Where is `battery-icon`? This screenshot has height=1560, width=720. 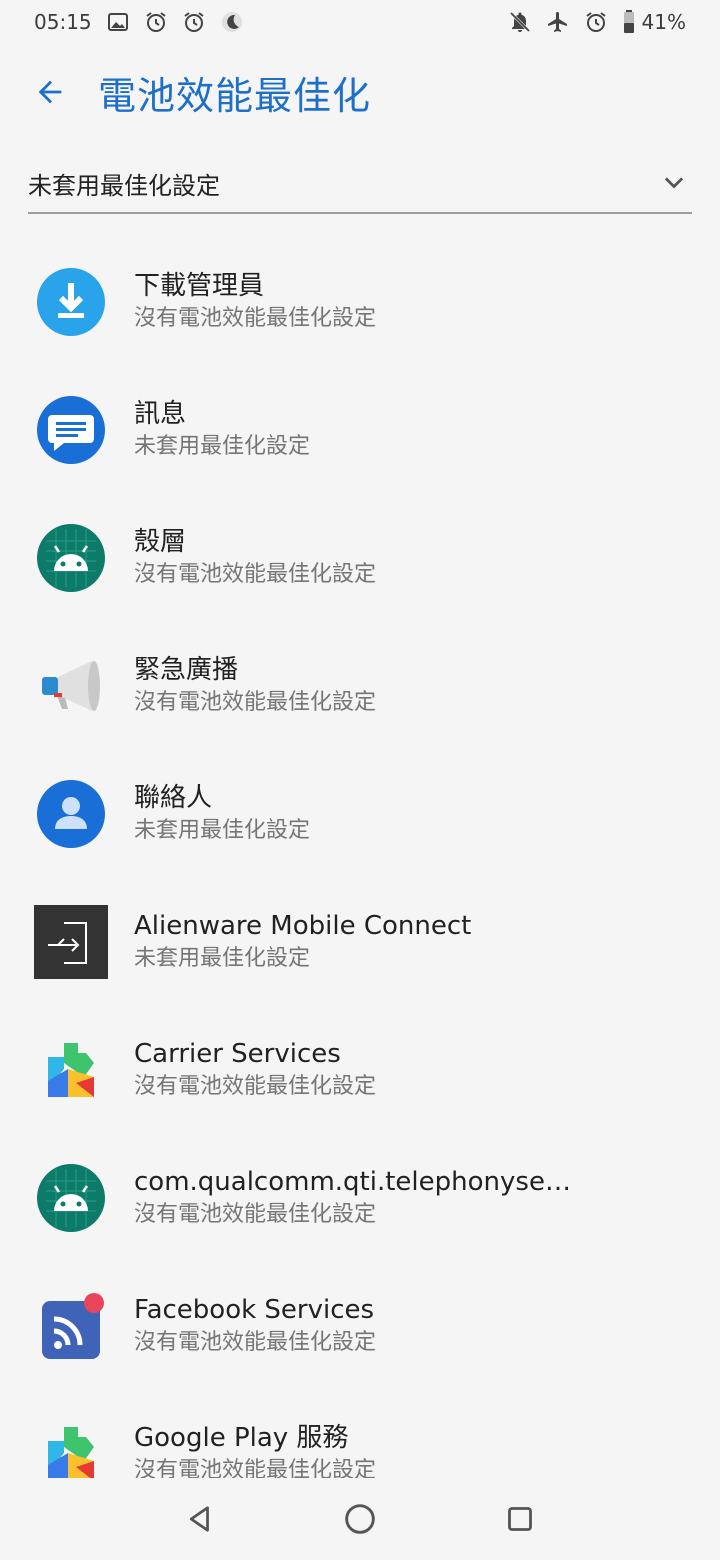
battery-icon is located at coordinates (629, 22).